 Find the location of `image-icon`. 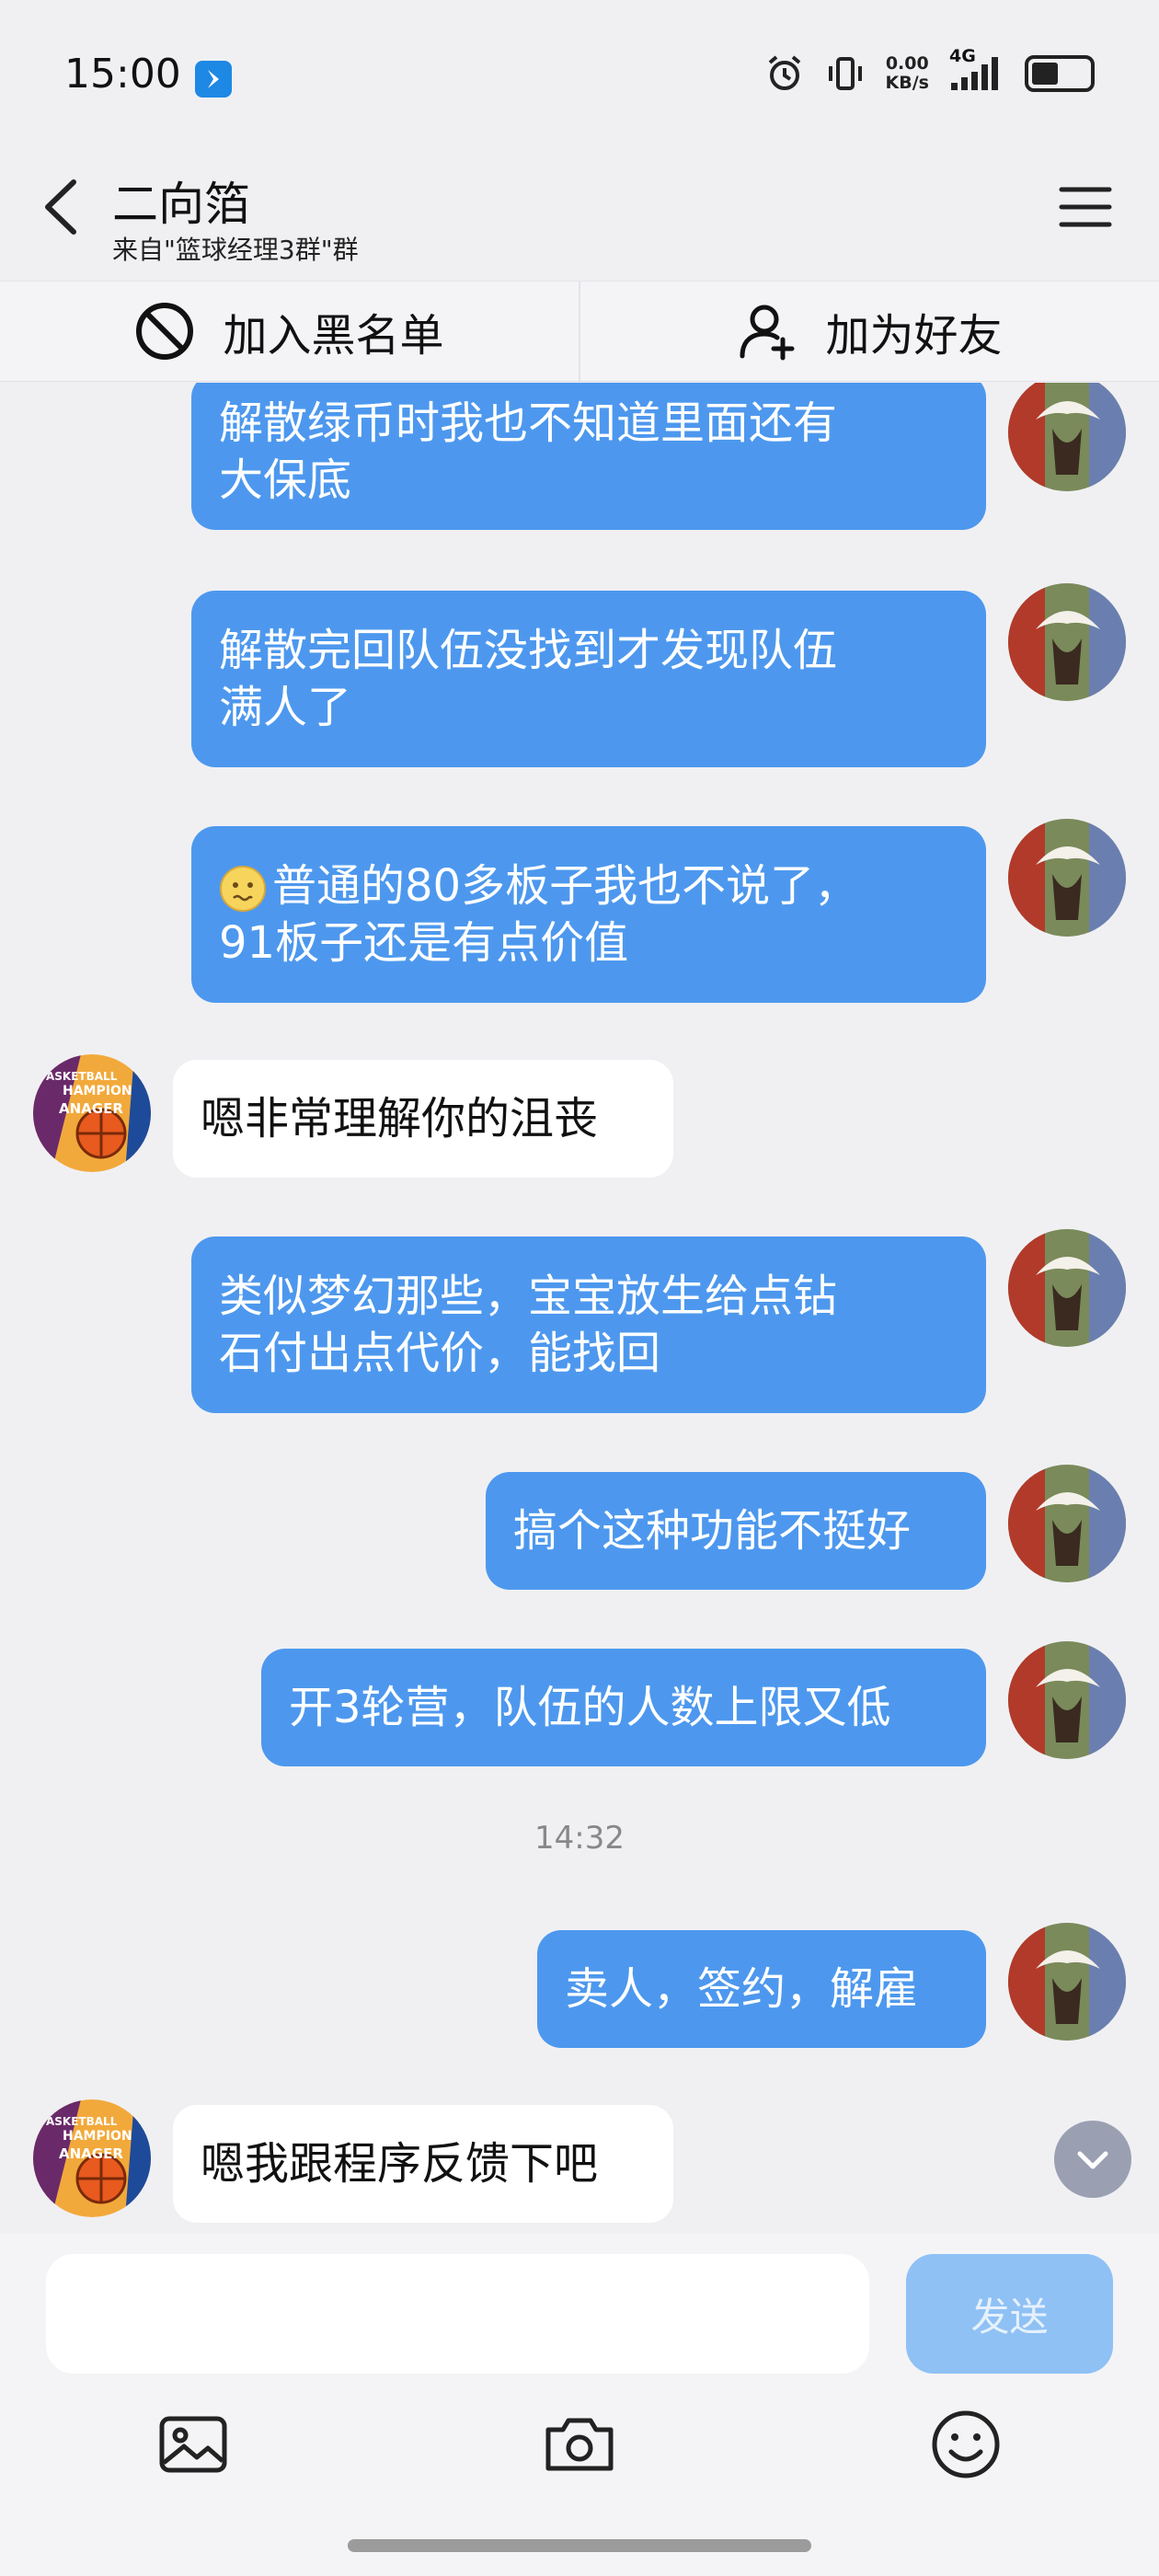

image-icon is located at coordinates (193, 2444).